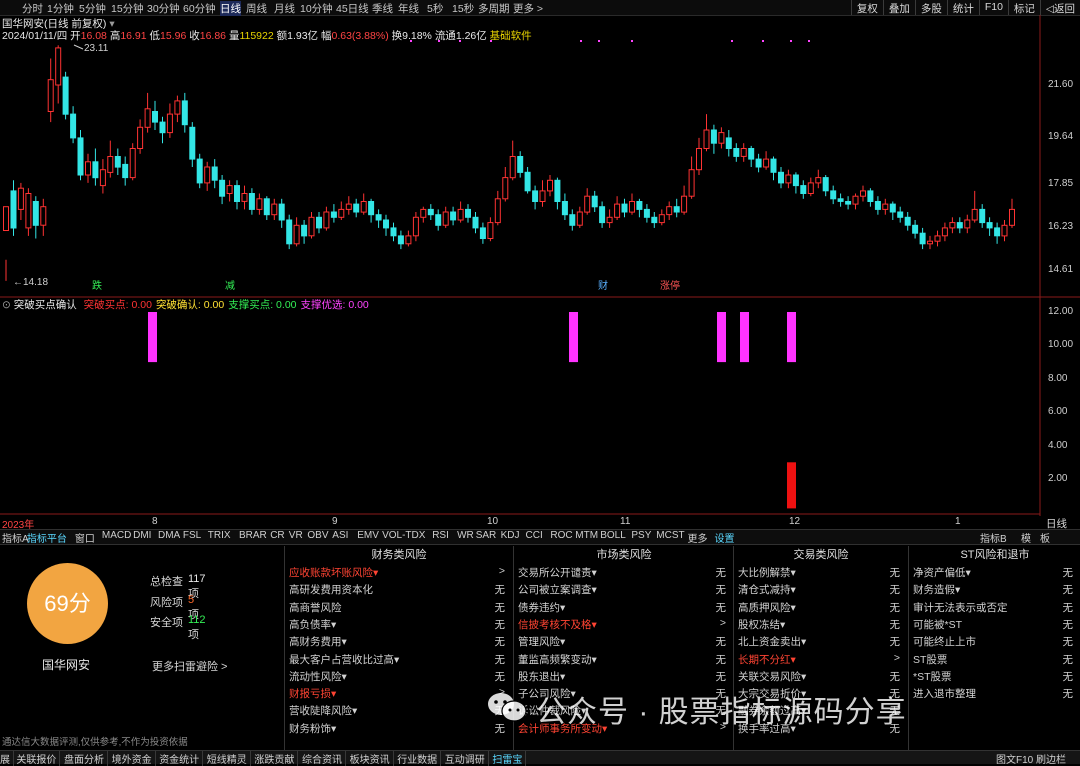  I want to click on bottom-nav-right: 图文F10 刷边栏, so click(1032, 758).